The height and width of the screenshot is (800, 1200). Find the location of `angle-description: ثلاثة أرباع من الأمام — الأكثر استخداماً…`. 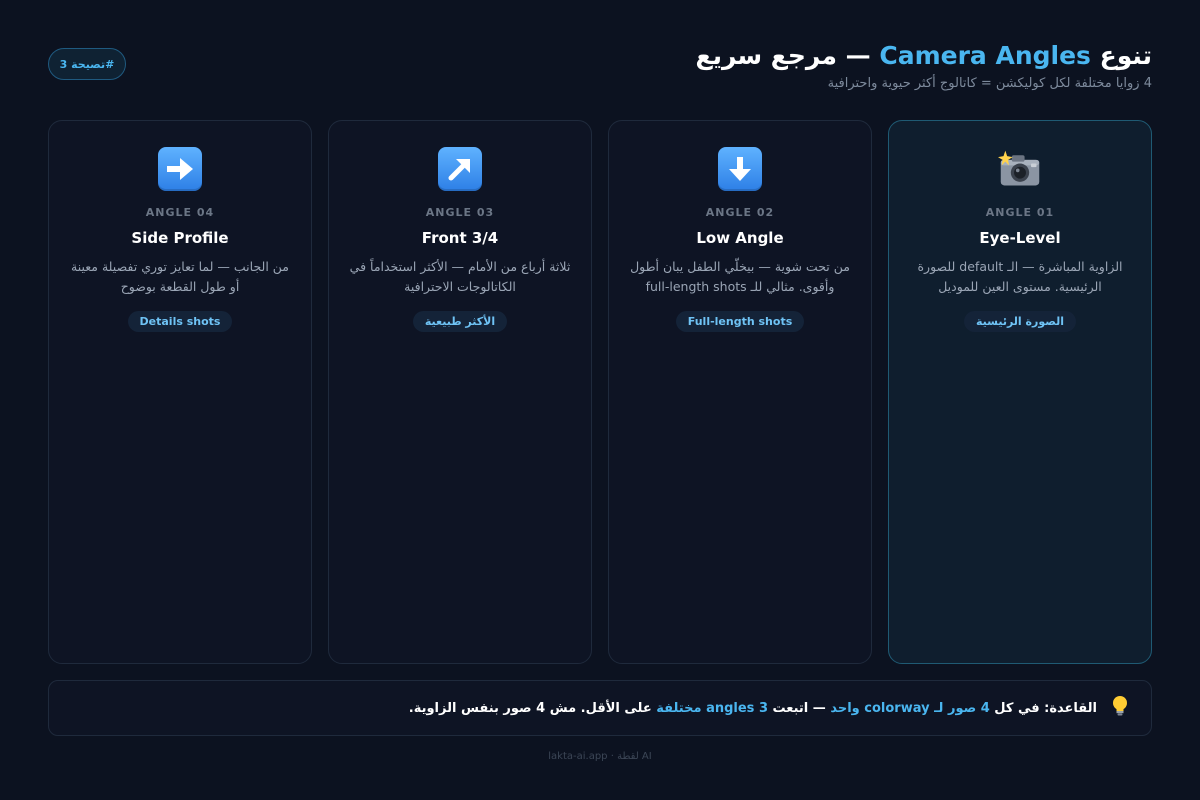

angle-description: ثلاثة أرباع من الأمام — الأكثر استخداماً… is located at coordinates (460, 276).